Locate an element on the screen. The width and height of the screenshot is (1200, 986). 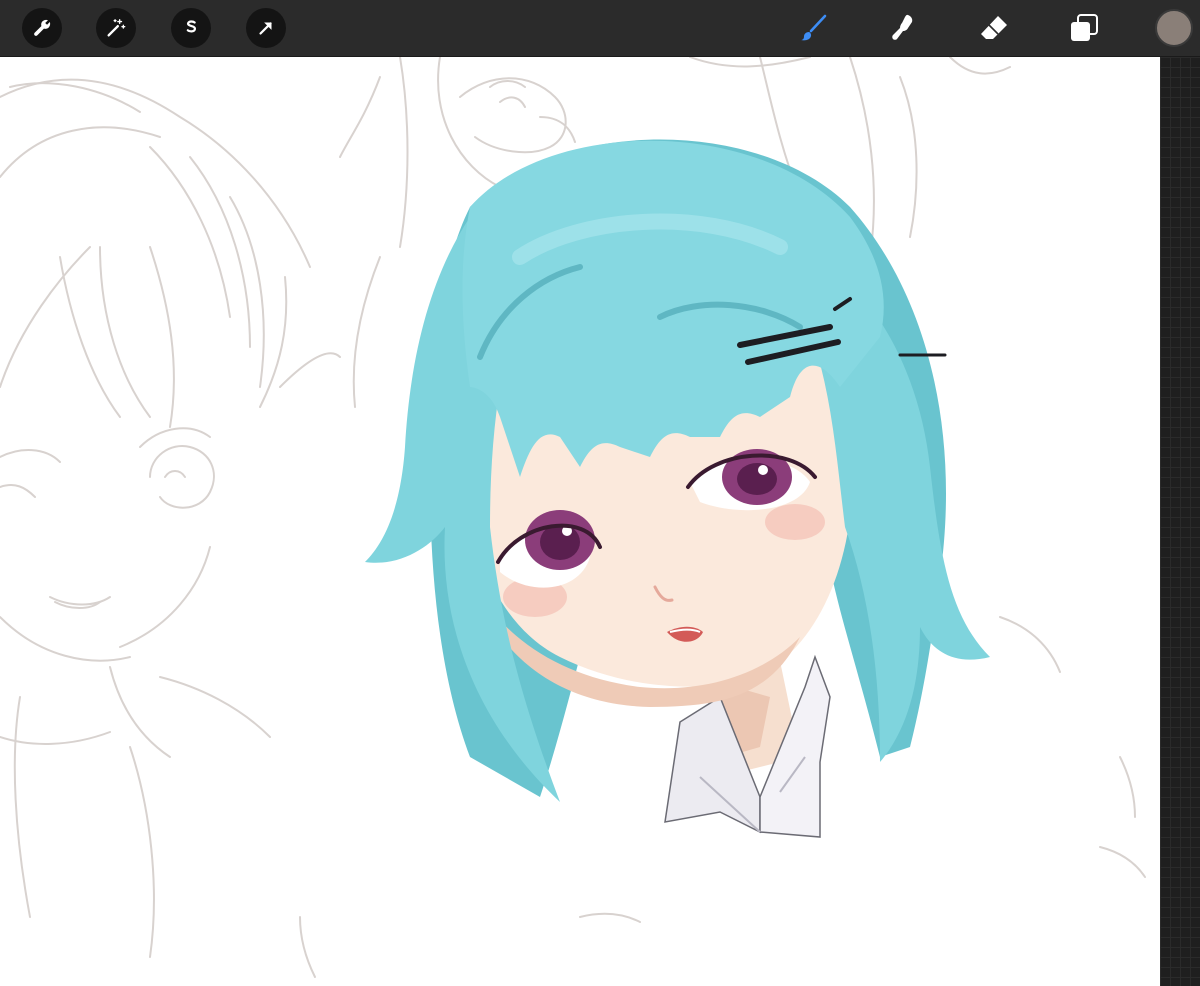
wrench-icon is located at coordinates (42, 27).